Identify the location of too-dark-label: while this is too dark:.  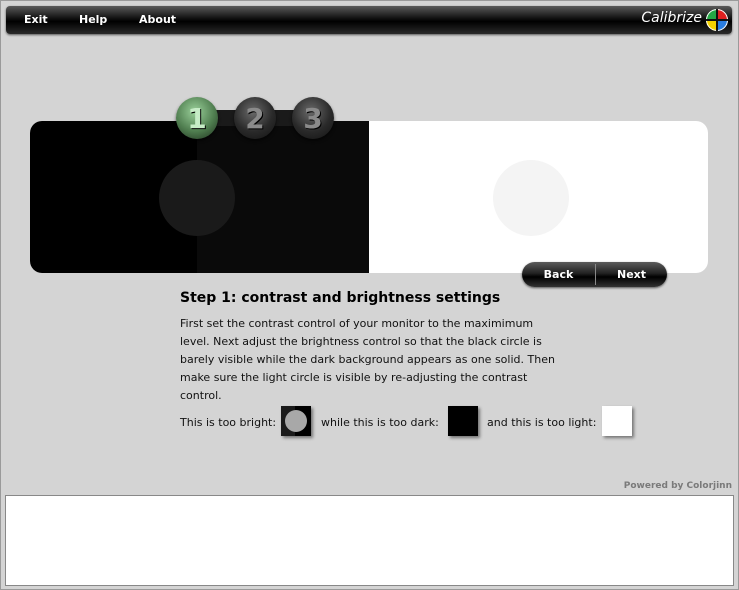
(380, 422).